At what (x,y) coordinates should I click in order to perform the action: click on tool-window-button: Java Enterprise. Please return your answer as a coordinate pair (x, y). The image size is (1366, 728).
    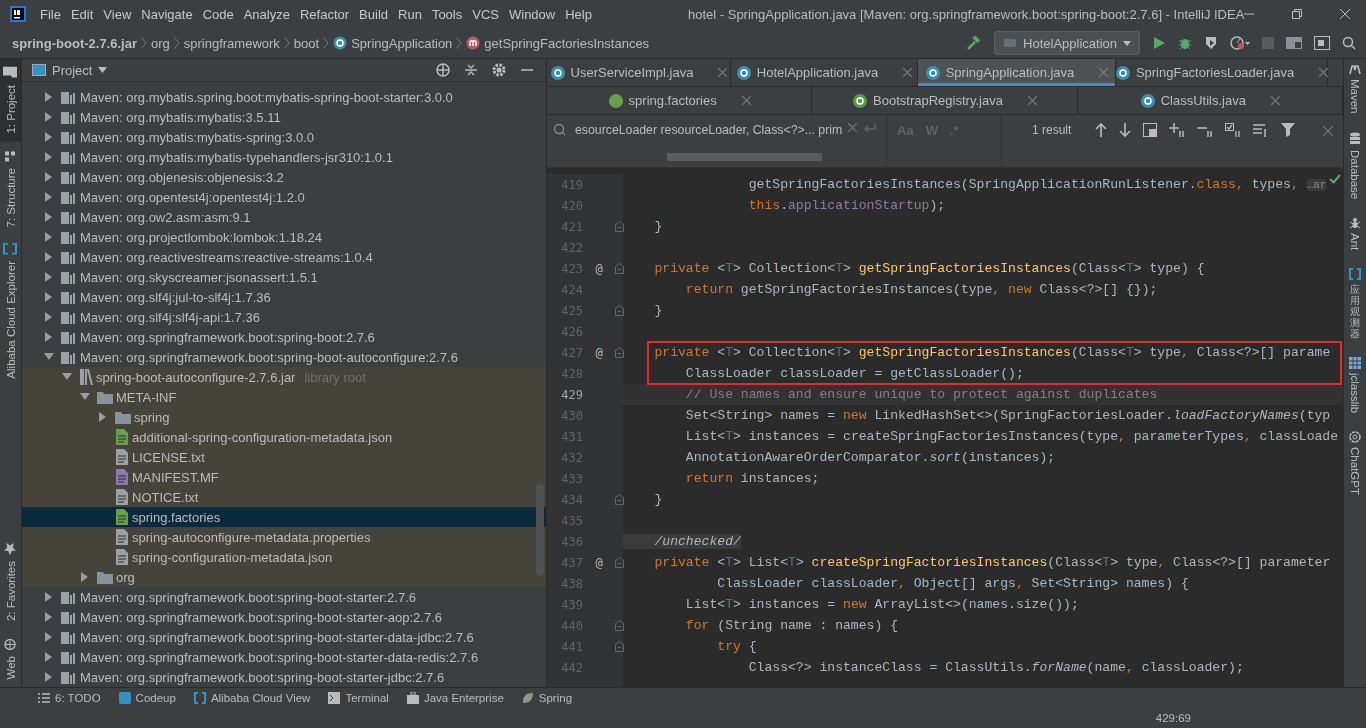
    Looking at the image, I should click on (455, 698).